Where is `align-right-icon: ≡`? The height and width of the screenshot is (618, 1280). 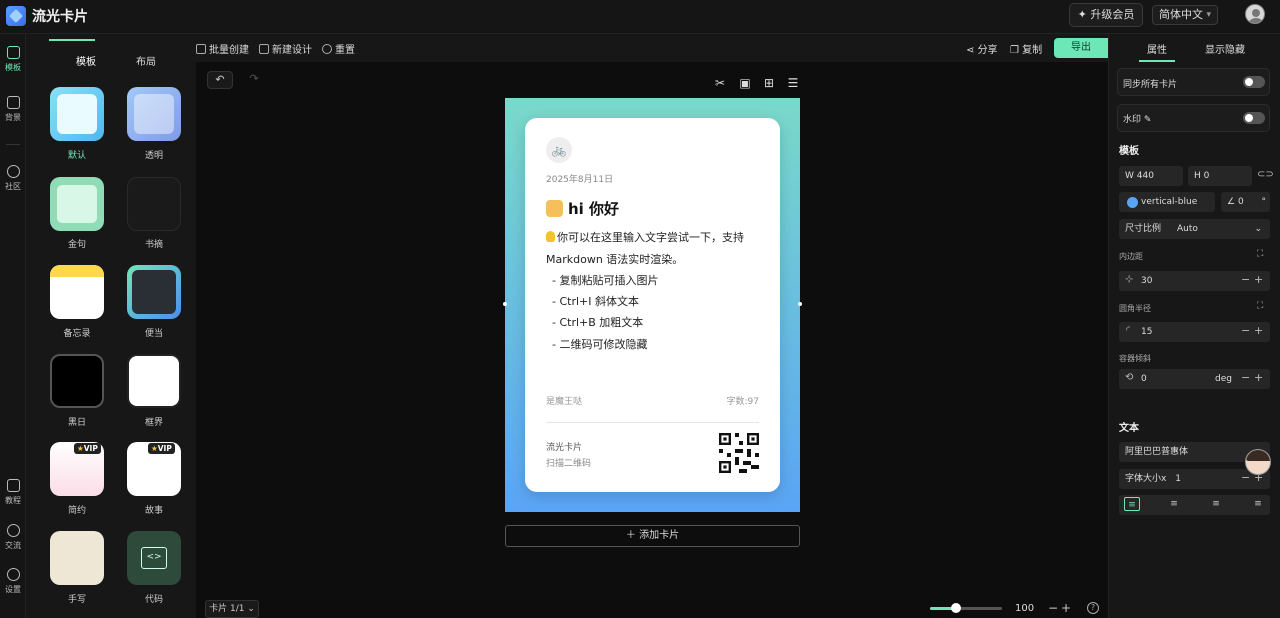
align-right-icon: ≡ is located at coordinates (1216, 504).